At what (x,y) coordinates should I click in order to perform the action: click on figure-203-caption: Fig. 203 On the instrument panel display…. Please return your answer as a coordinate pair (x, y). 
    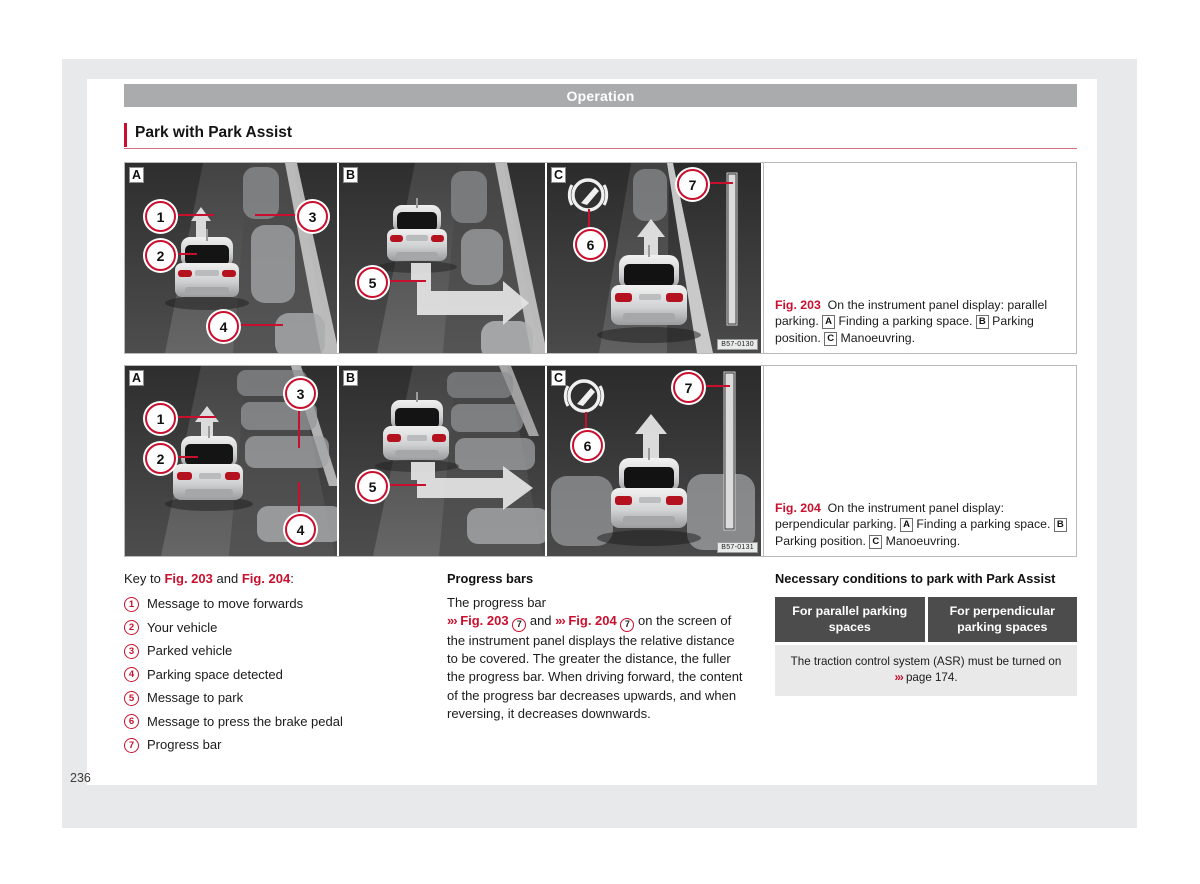
    Looking at the image, I should click on (921, 322).